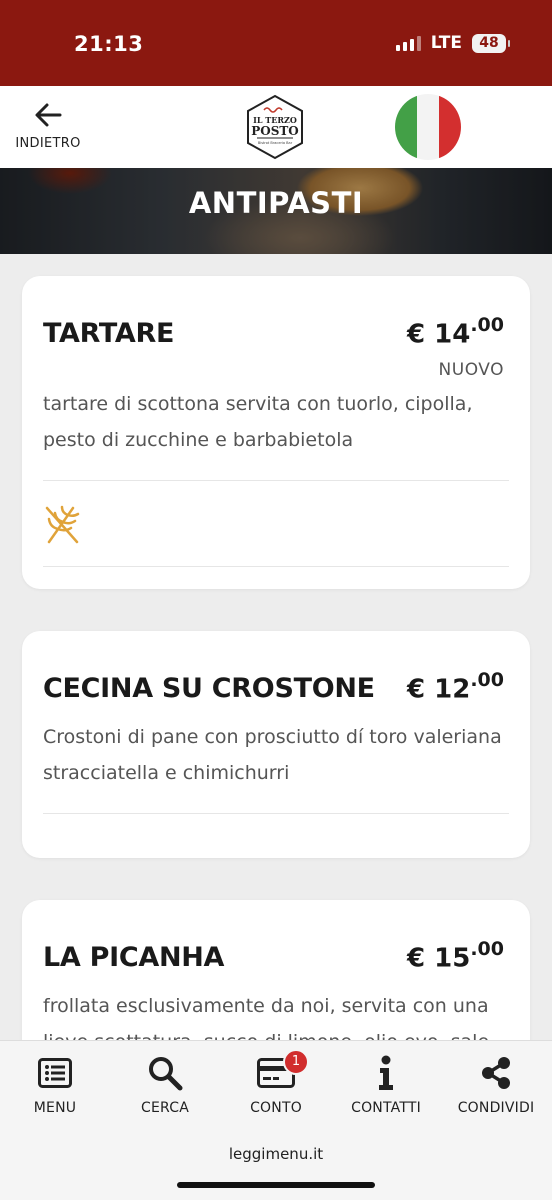 Image resolution: width=552 pixels, height=1200 pixels. I want to click on nav-label: MENU, so click(55, 1108).